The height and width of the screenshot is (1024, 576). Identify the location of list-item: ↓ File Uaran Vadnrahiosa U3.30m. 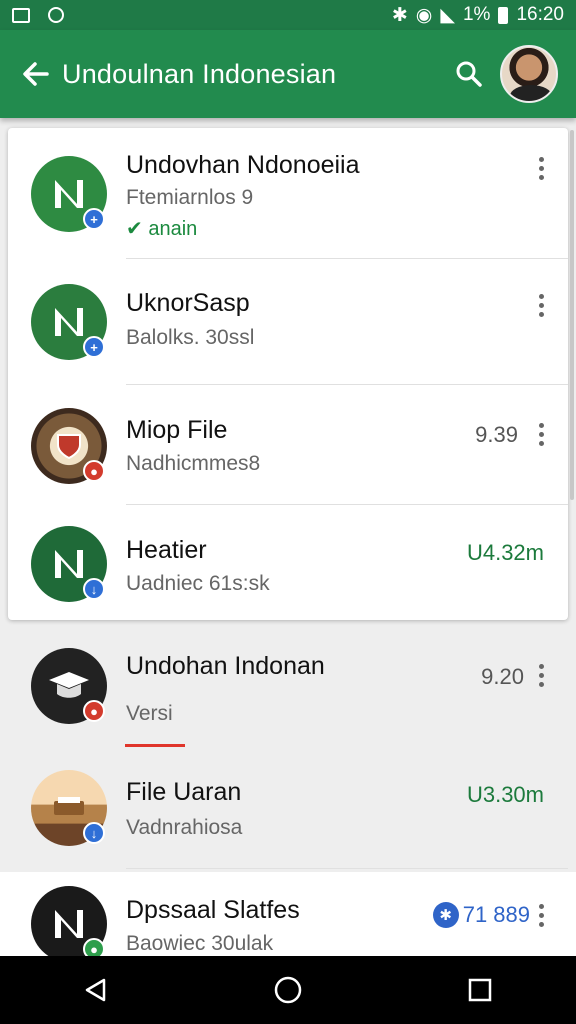
(288, 810).